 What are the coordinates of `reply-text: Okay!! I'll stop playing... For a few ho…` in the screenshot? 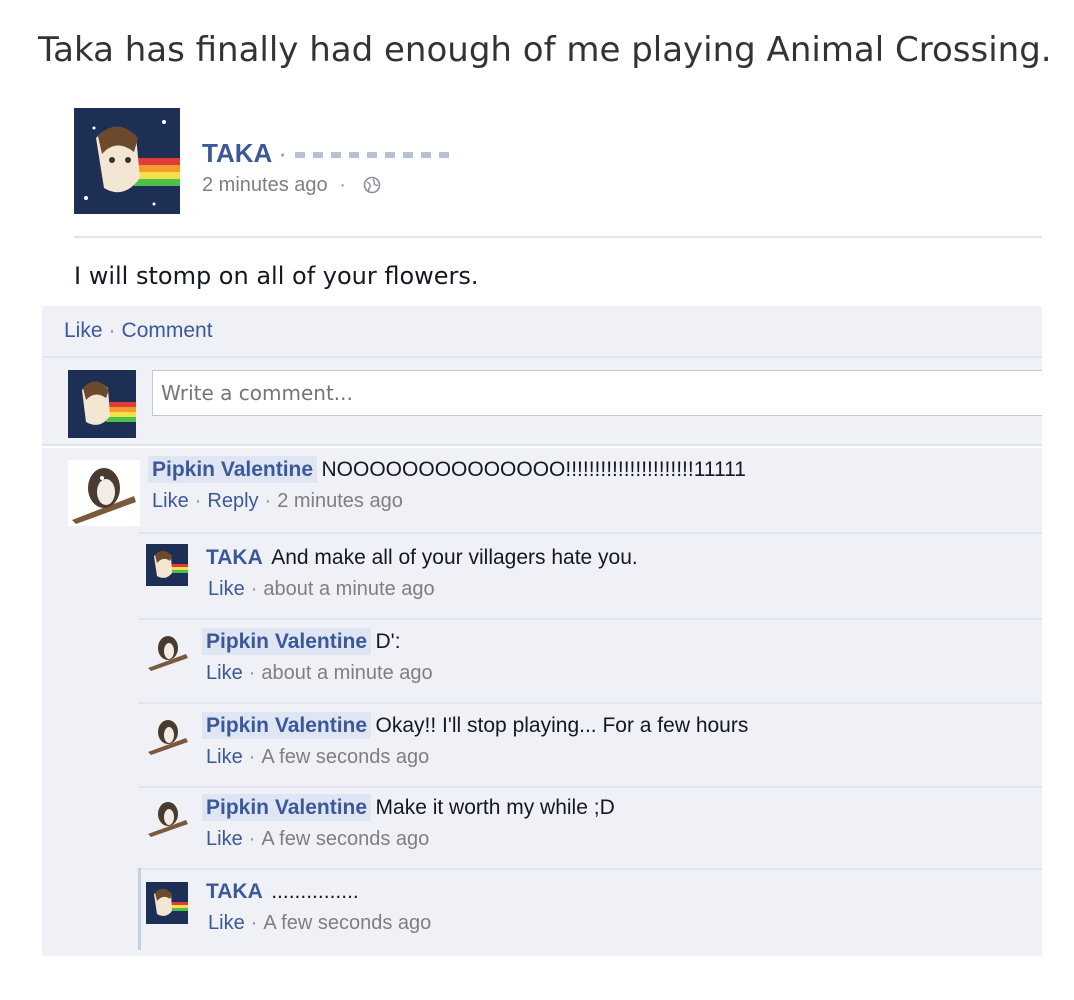 It's located at (562, 725).